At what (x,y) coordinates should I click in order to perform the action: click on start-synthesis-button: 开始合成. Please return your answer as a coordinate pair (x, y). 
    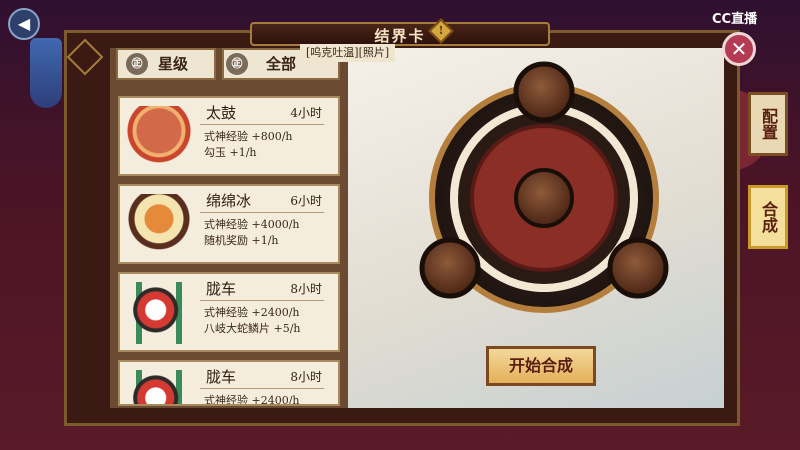
    Looking at the image, I should click on (541, 366).